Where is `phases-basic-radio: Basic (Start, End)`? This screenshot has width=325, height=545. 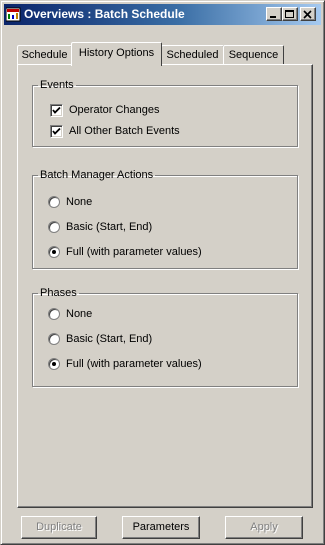
phases-basic-radio: Basic (Start, End) is located at coordinates (100, 339).